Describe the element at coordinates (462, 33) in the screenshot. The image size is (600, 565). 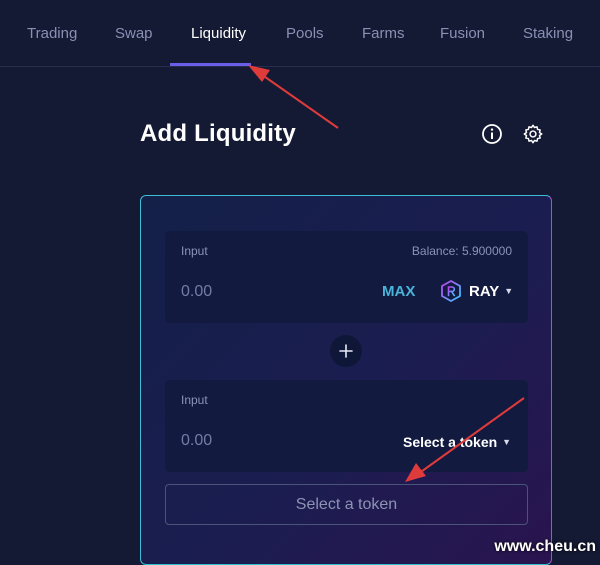
I see `tab-fusion: Fusion` at that location.